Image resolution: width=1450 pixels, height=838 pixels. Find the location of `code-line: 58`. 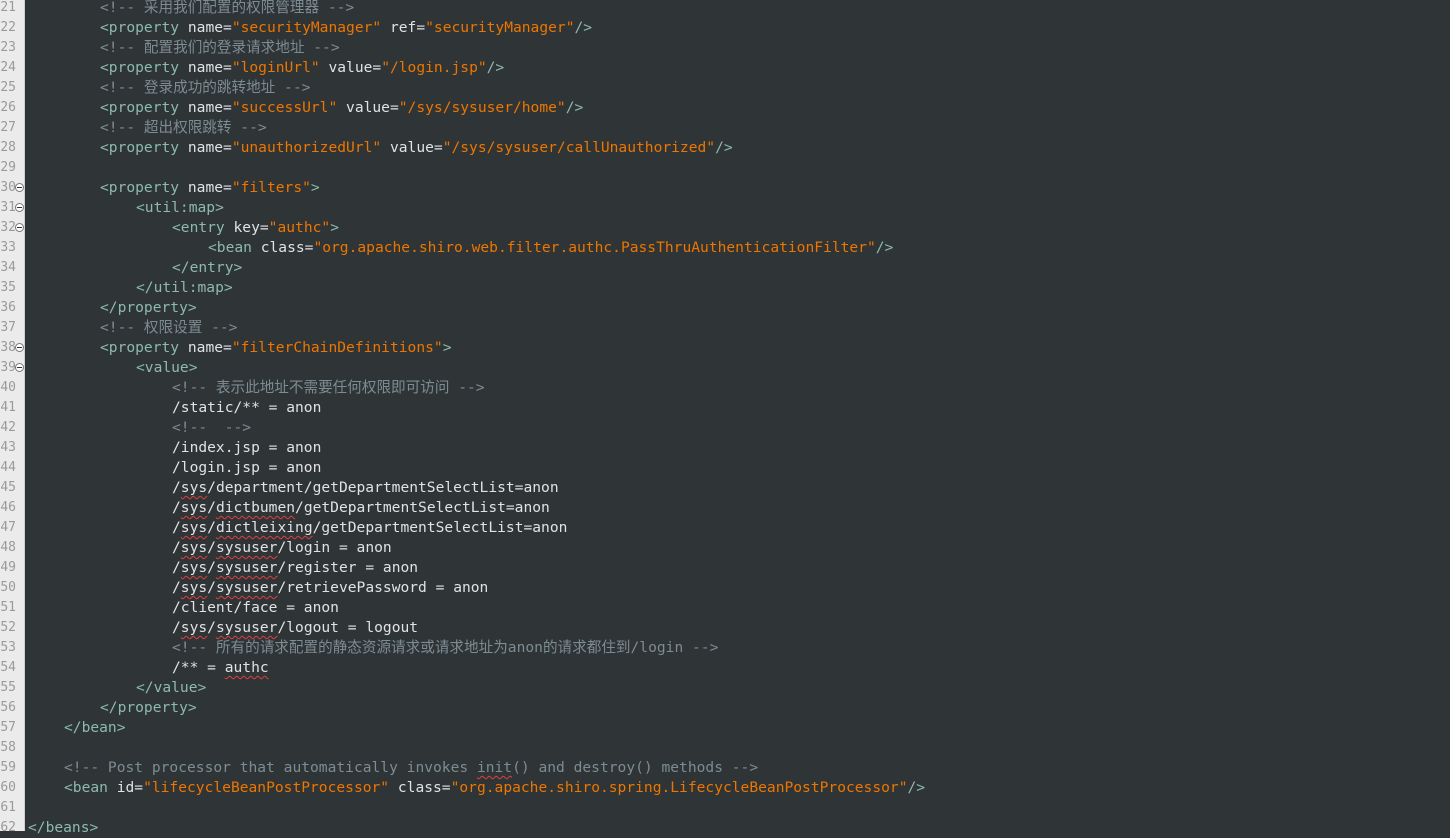

code-line: 58 is located at coordinates (725, 748).